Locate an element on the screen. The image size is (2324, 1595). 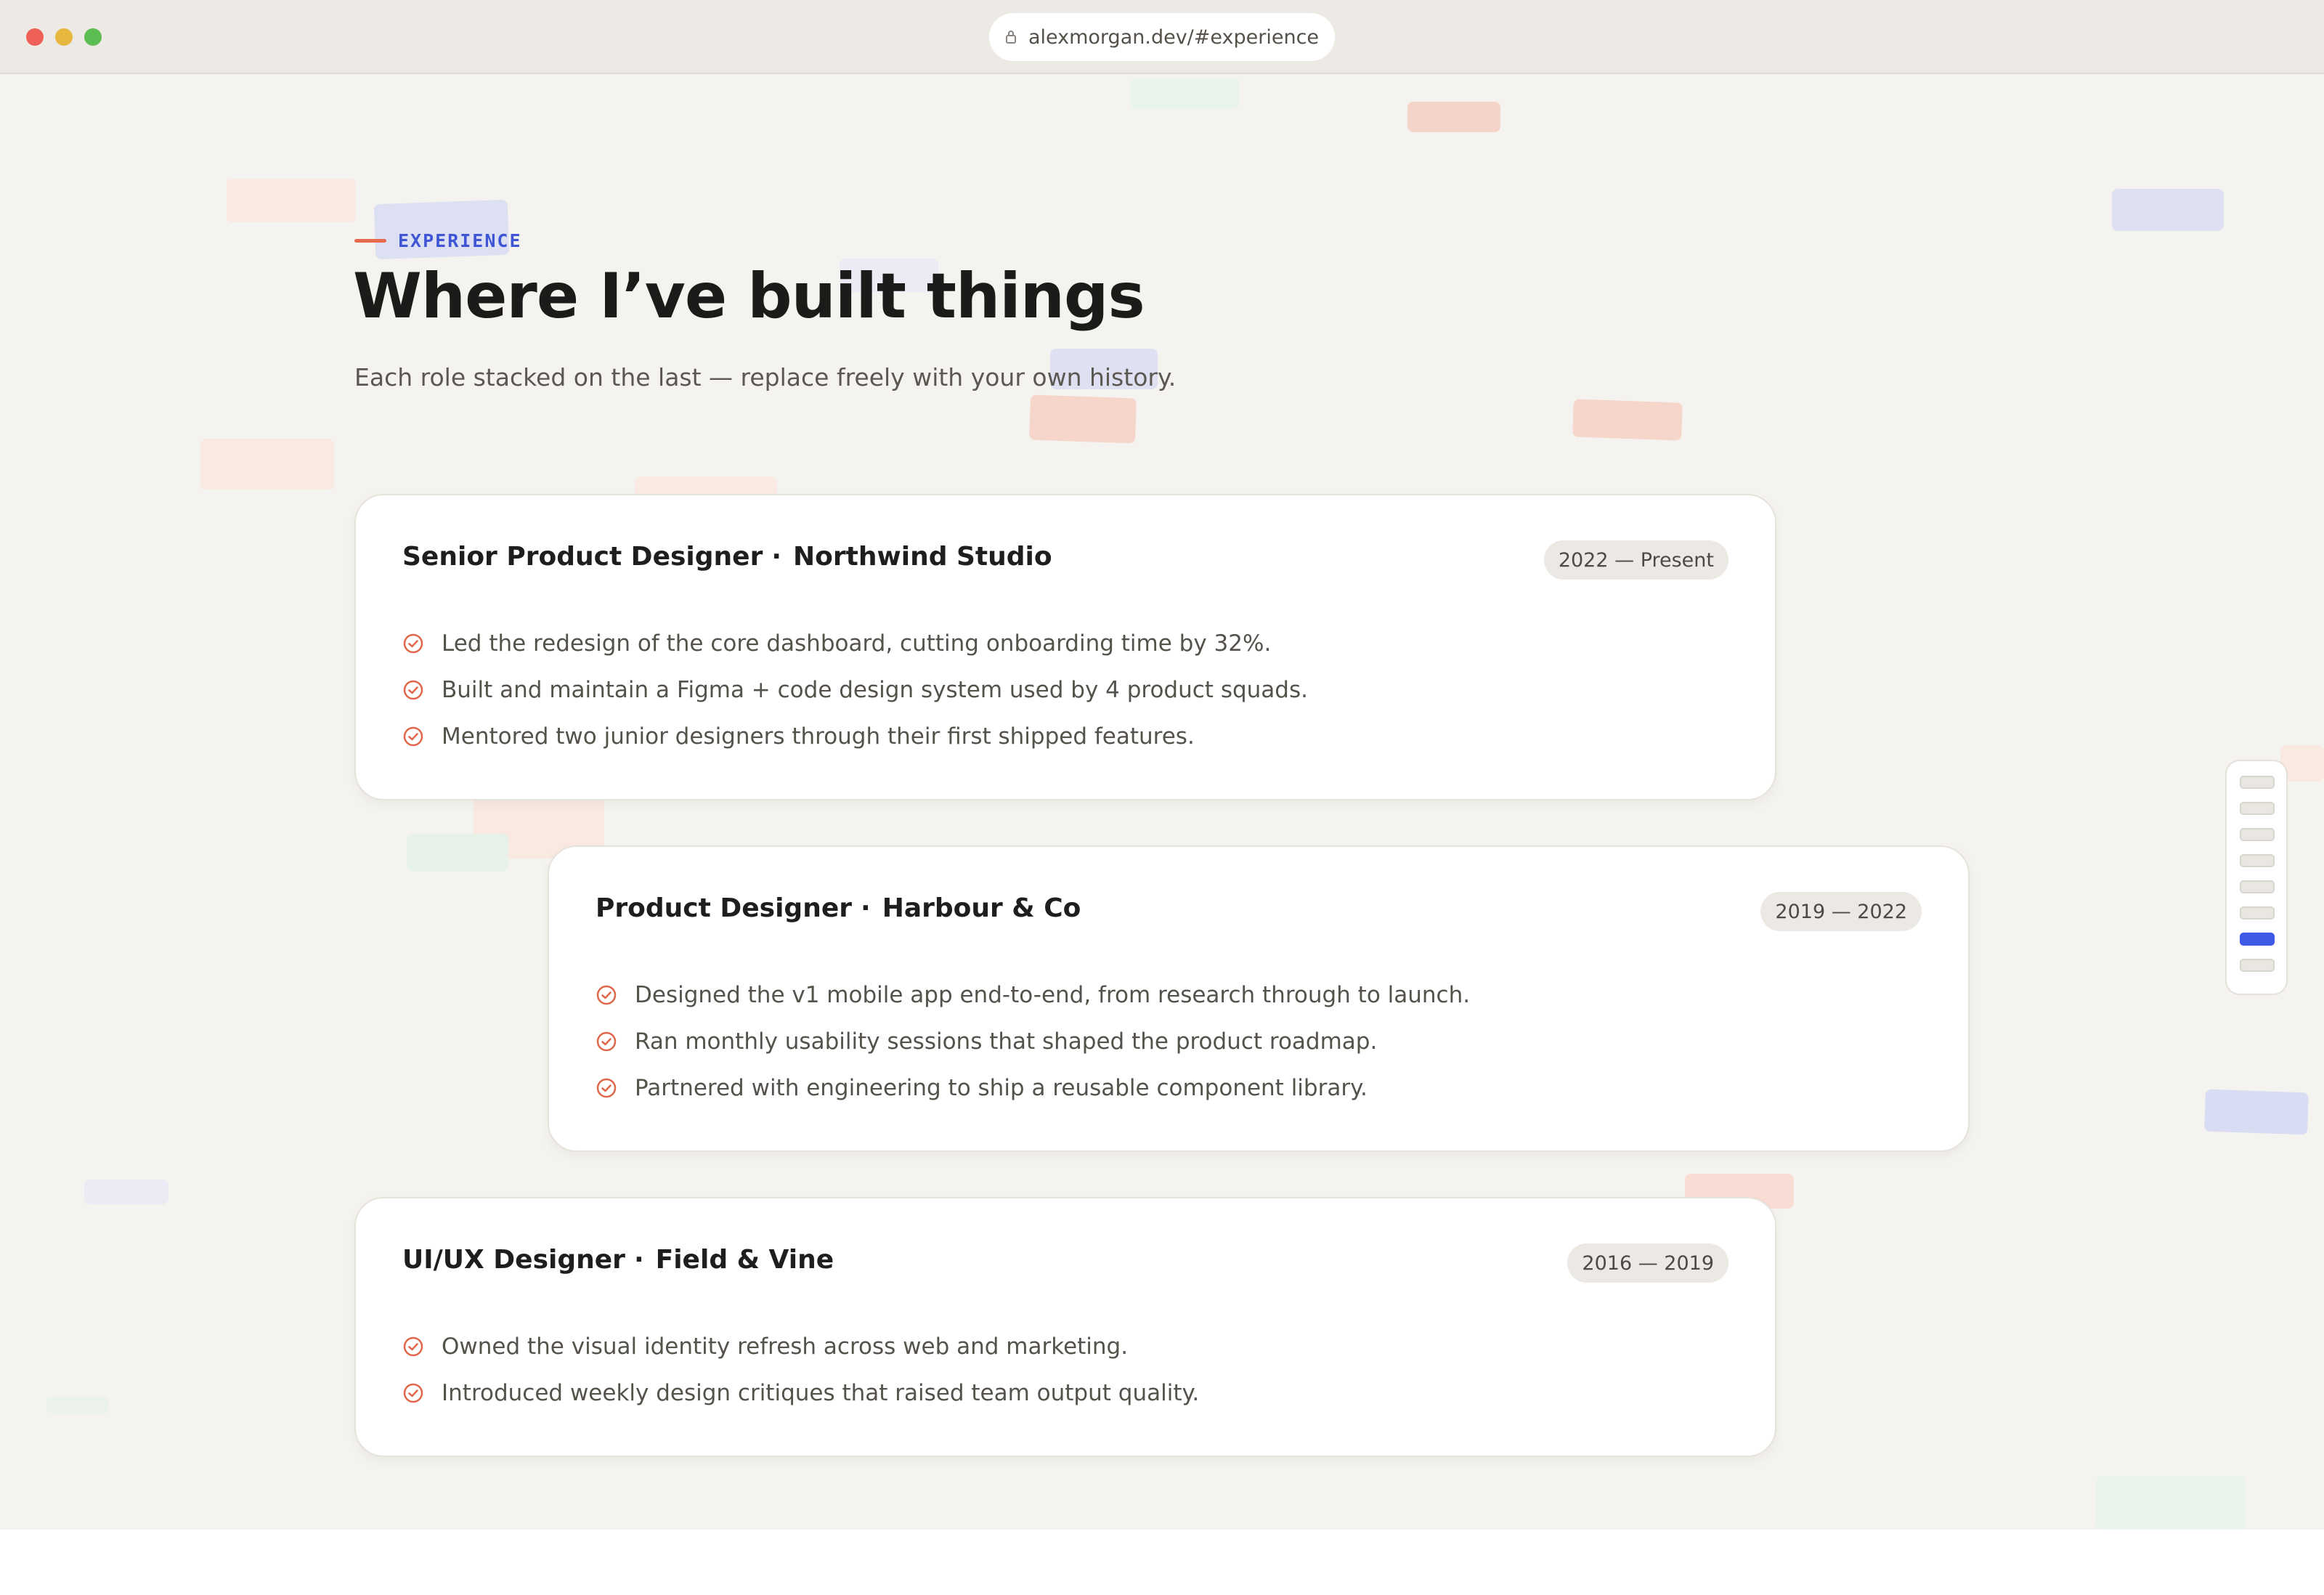
eyebrow-label: EXPERIENCE is located at coordinates (460, 241).